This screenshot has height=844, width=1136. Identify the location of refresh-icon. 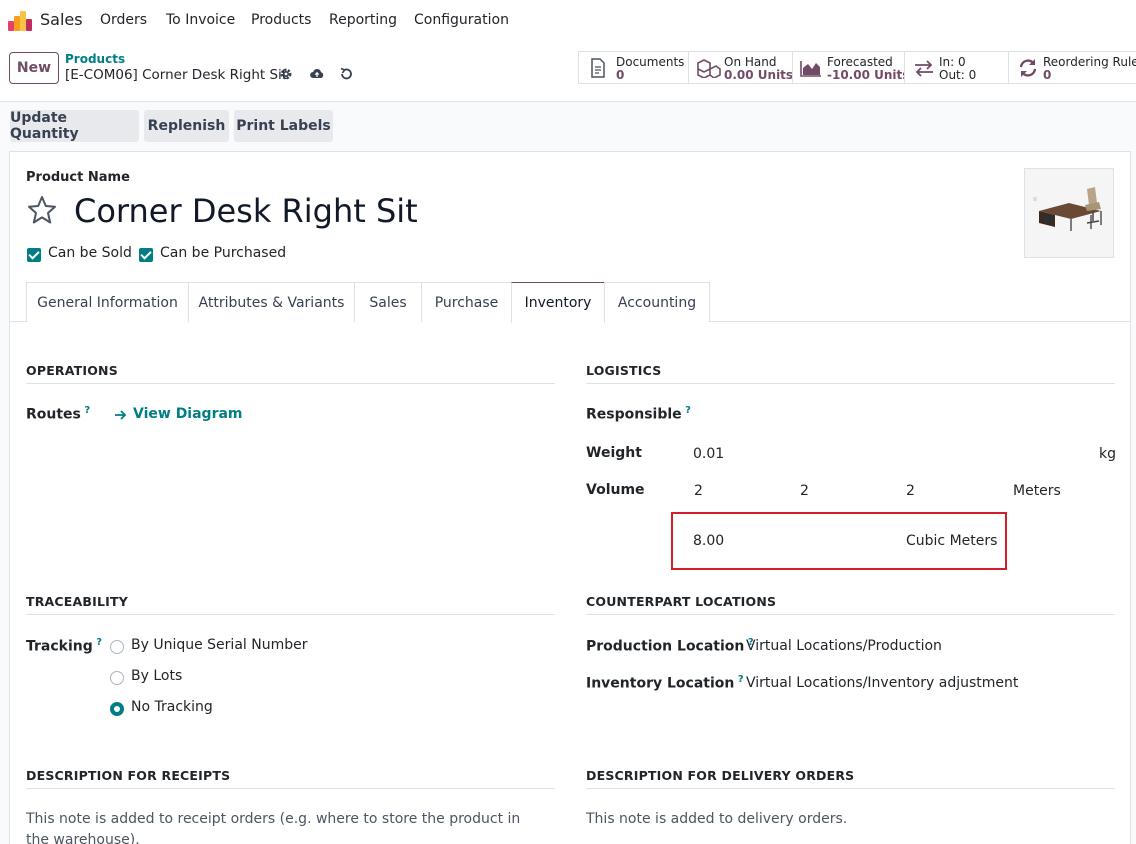
(1028, 68).